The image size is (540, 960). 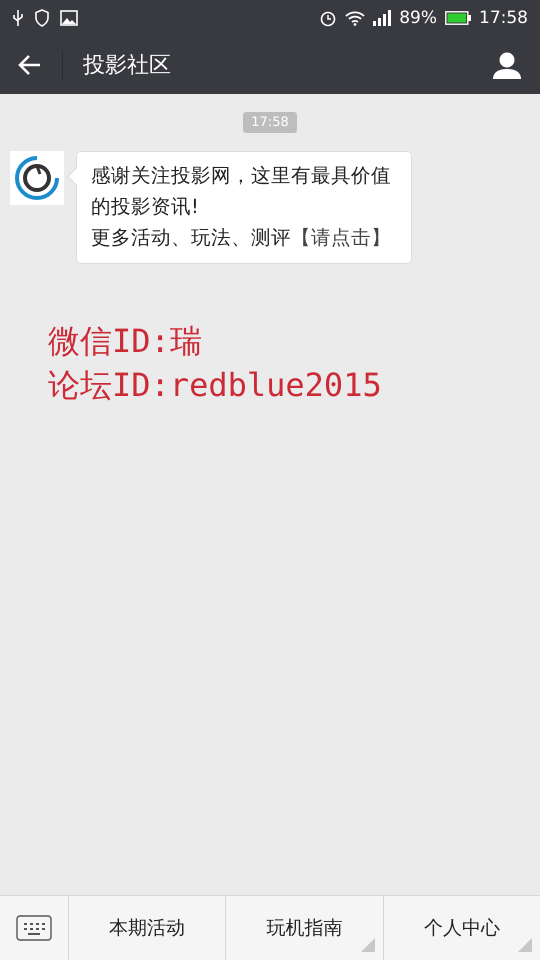 What do you see at coordinates (341, 237) in the screenshot?
I see `message-link: 【请点击】` at bounding box center [341, 237].